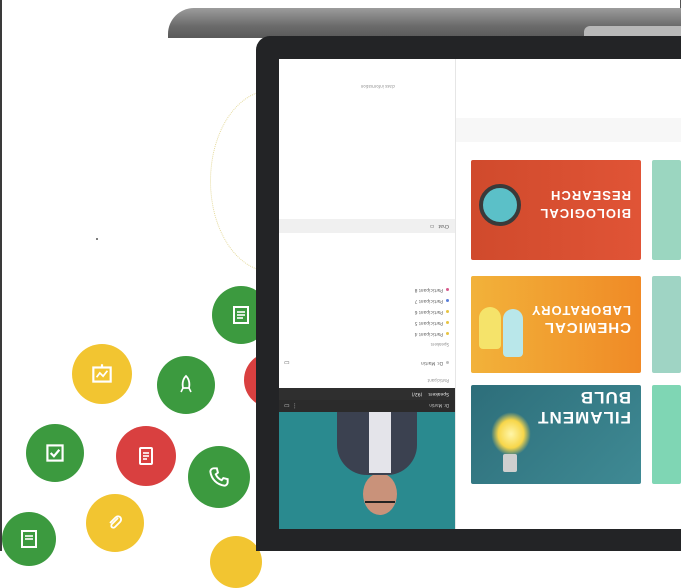  I want to click on speaker-name: Dr. Martin, so click(439, 406).